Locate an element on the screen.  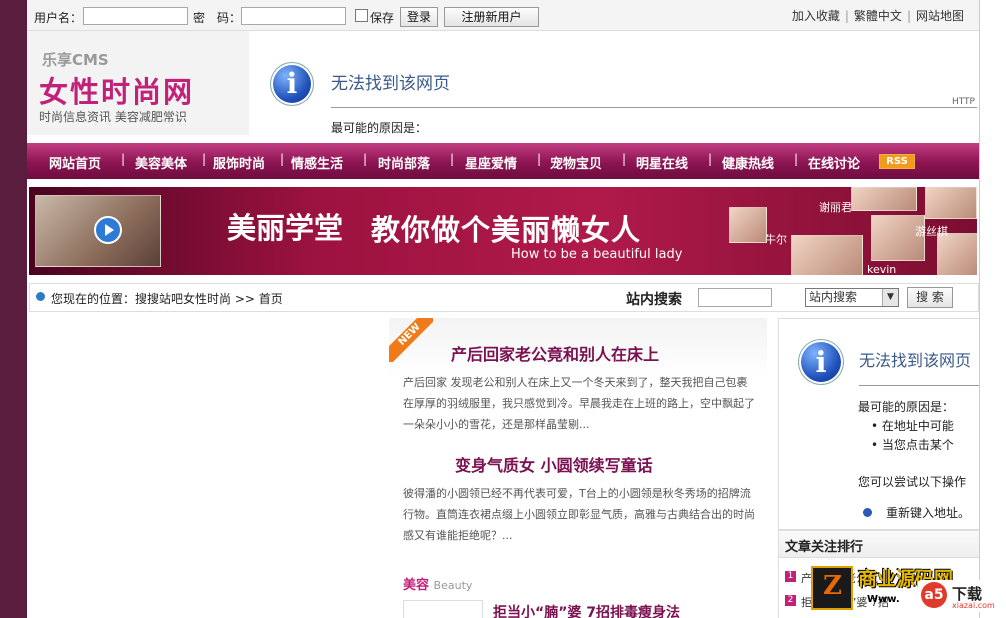
traditional-chinese-link: 繁體中文 is located at coordinates (878, 16).